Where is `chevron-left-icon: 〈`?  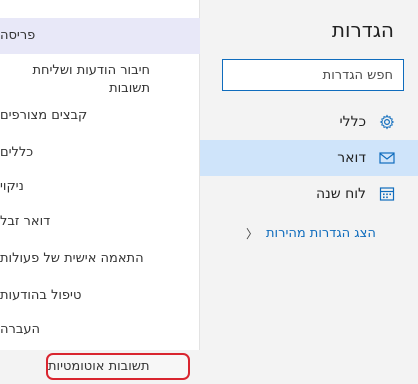
chevron-left-icon: 〈 is located at coordinates (252, 233).